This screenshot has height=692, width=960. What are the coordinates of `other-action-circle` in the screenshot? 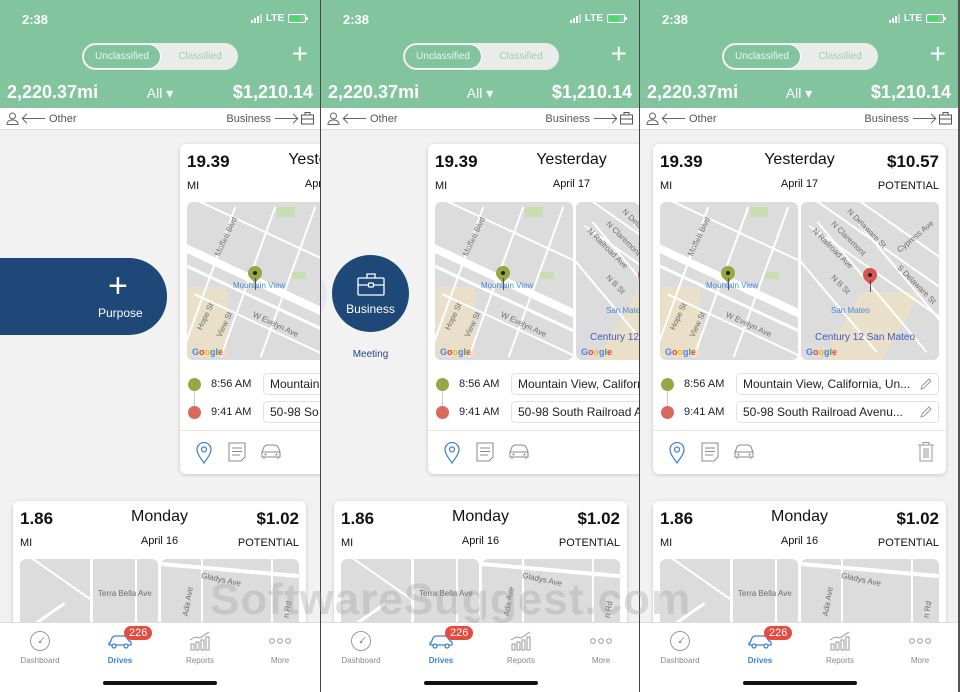 It's located at (324, 295).